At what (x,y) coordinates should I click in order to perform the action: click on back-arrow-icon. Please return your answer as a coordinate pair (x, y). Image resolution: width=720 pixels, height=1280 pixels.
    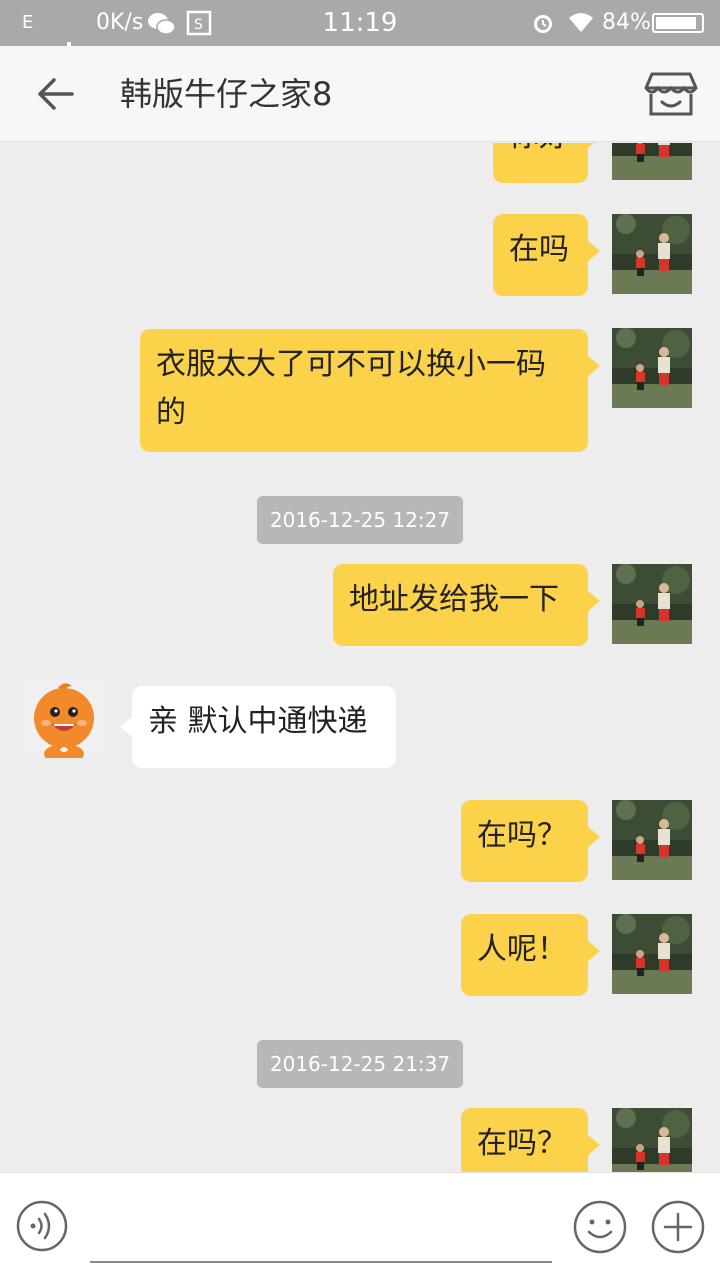
    Looking at the image, I should click on (56, 94).